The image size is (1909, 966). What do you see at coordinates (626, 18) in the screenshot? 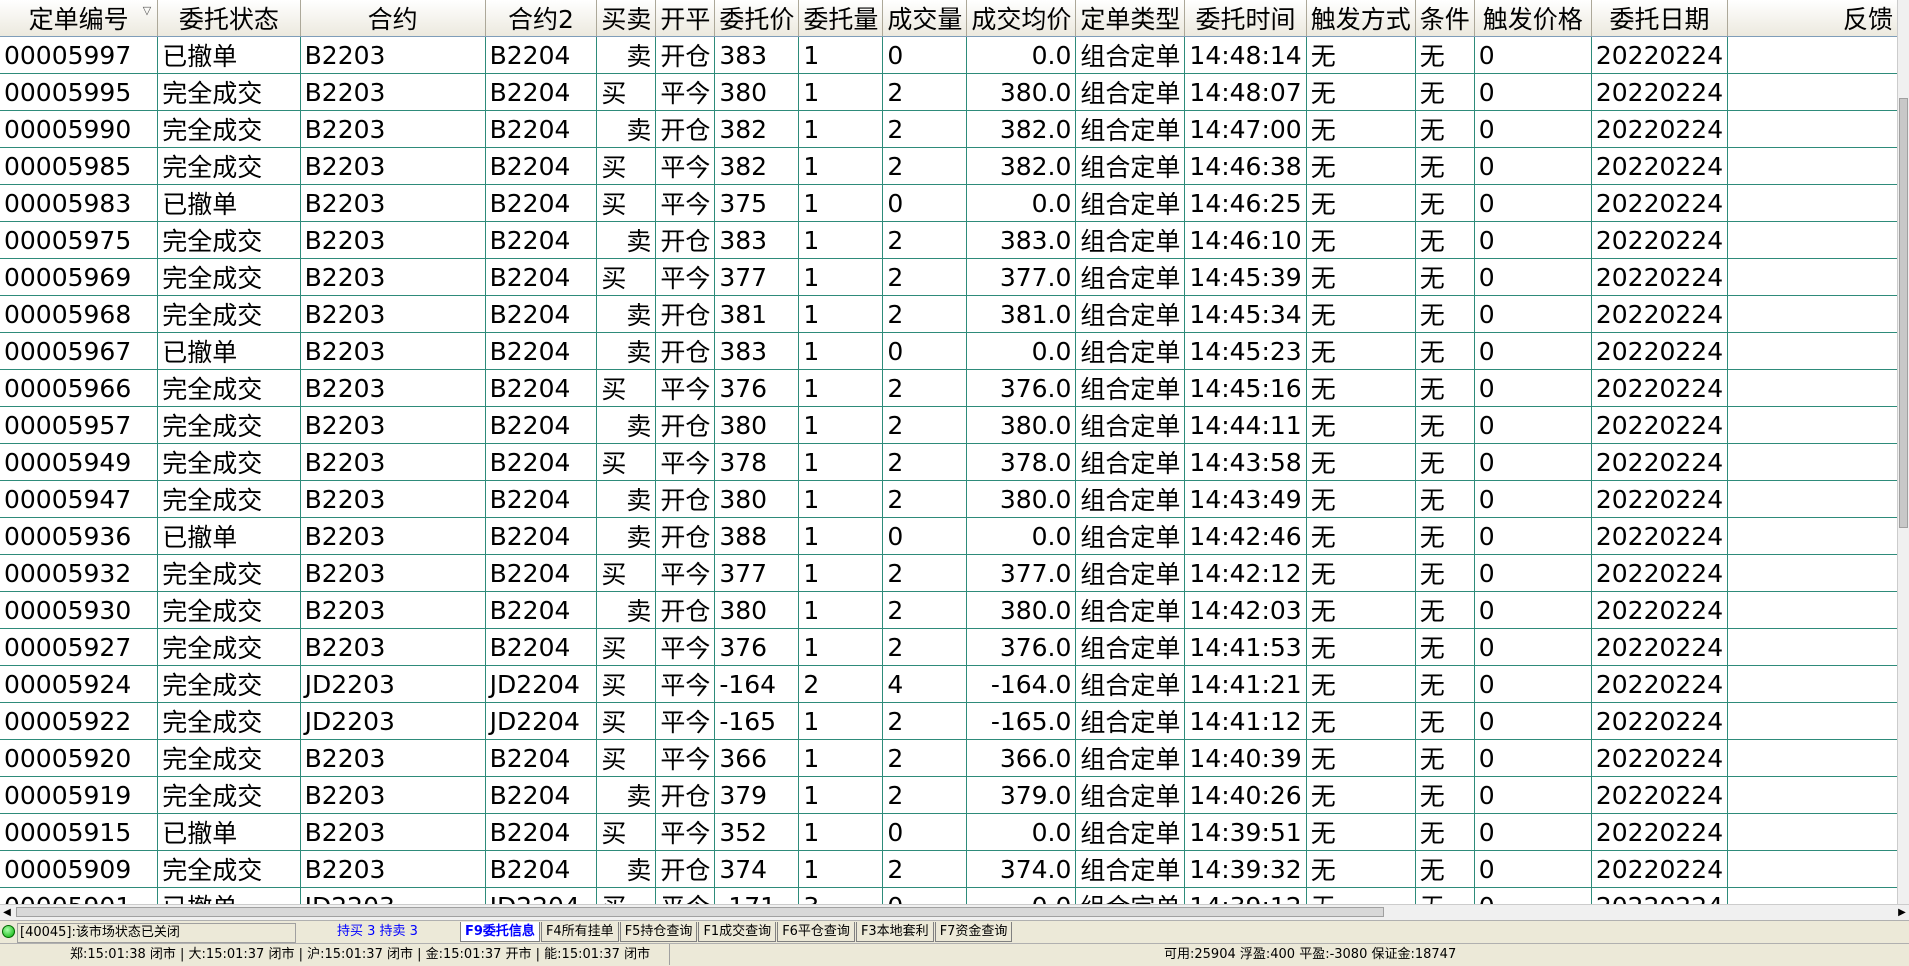
I see `column-header-4: 买卖` at bounding box center [626, 18].